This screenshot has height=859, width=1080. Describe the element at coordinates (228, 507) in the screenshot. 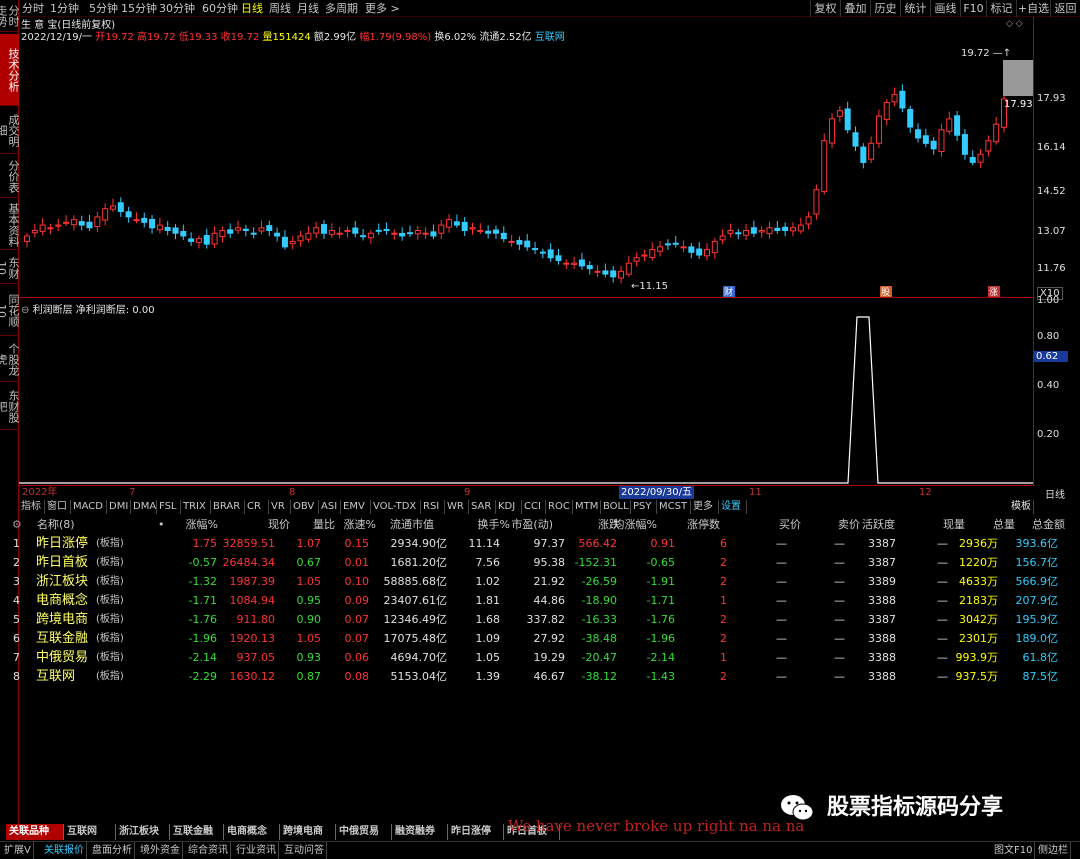

I see `indicator-tab-7: BRAR` at that location.